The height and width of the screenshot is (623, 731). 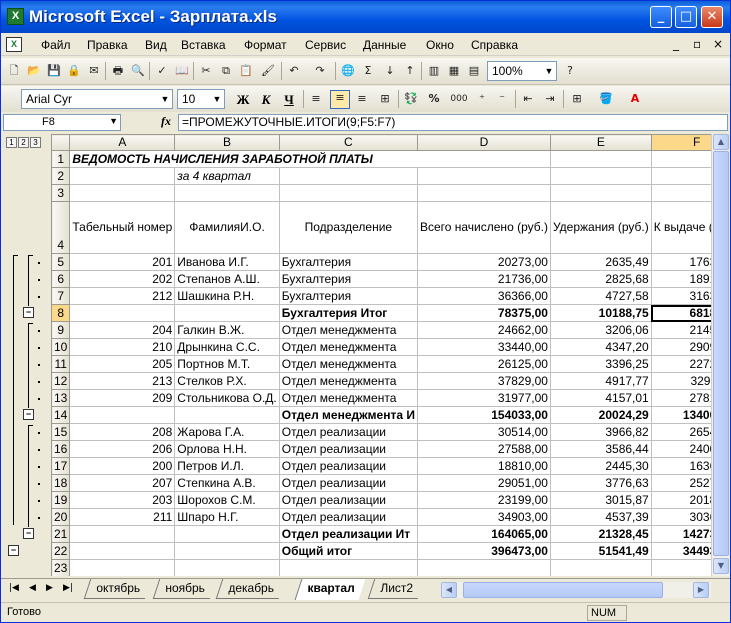 I want to click on fill-color-icon: 🪣, so click(x=606, y=99).